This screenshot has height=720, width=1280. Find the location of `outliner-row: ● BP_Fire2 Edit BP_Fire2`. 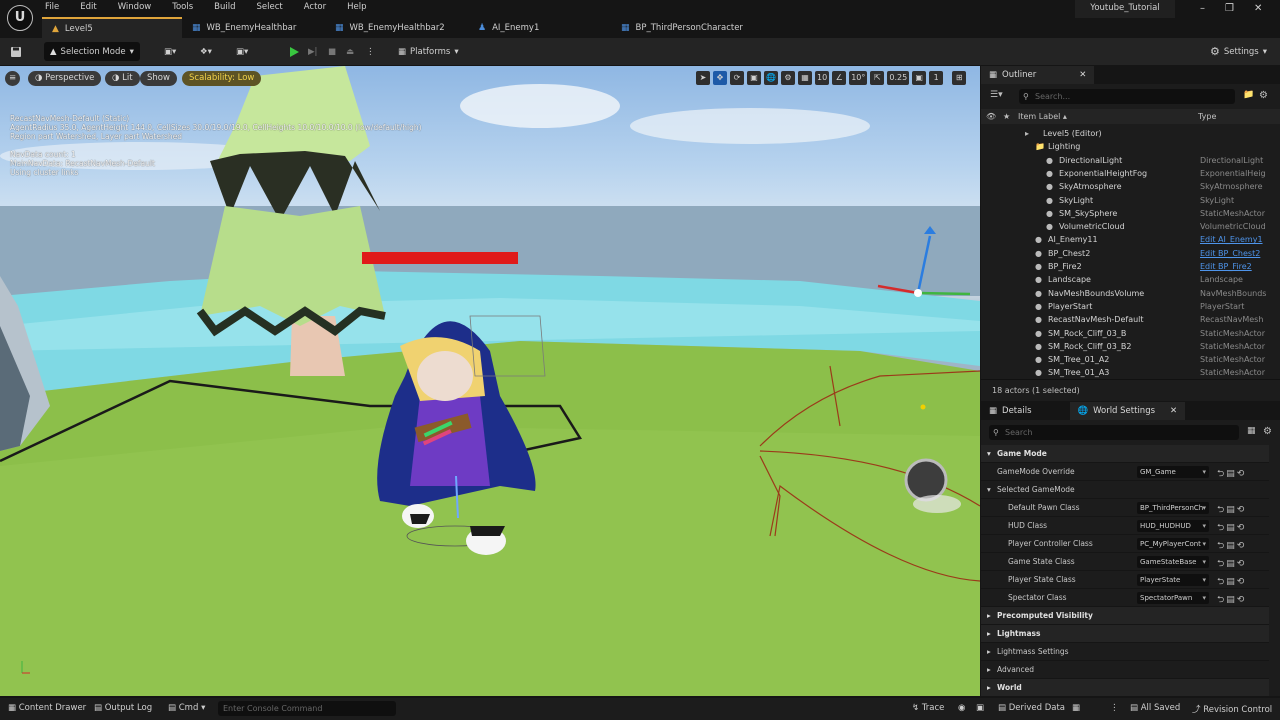

outliner-row: ● BP_Fire2 Edit BP_Fire2 is located at coordinates (1125, 266).